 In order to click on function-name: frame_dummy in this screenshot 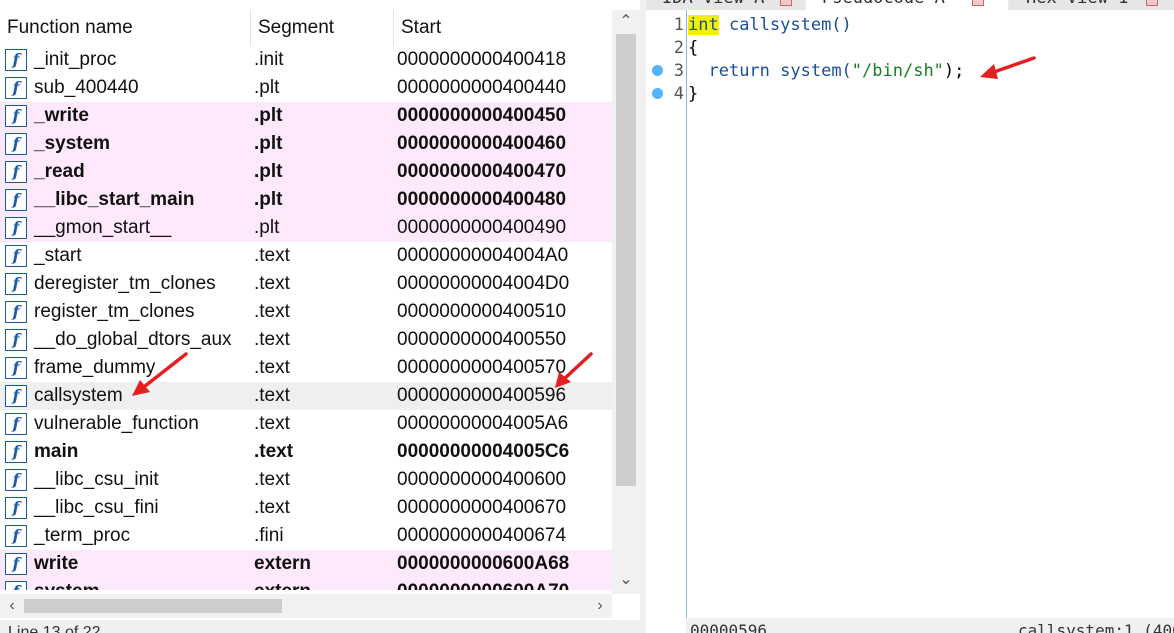, I will do `click(95, 367)`.